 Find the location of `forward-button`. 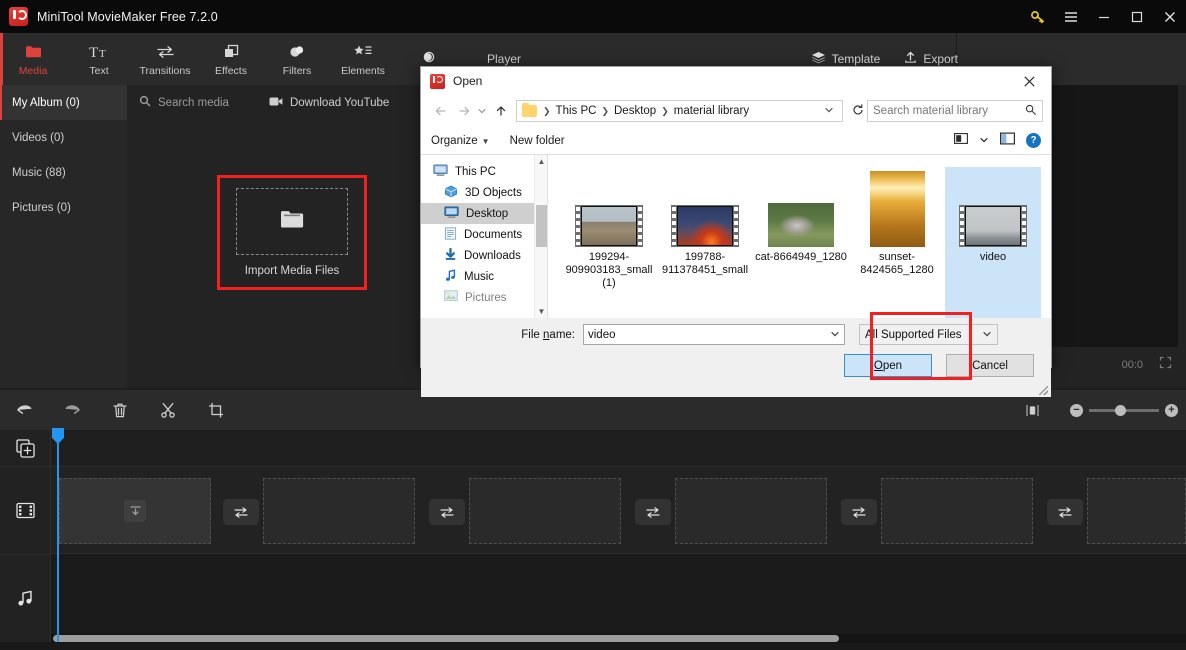

forward-button is located at coordinates (463, 111).